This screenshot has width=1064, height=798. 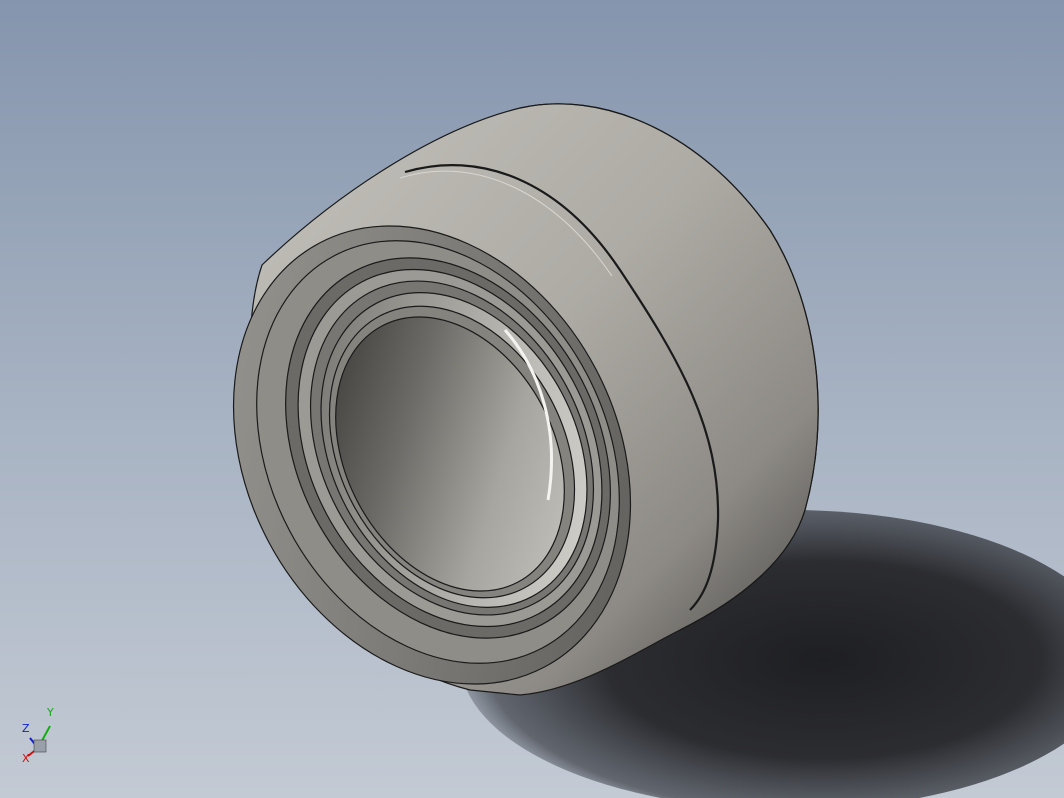 I want to click on orientation-triad: Y Z X, so click(x=41, y=735).